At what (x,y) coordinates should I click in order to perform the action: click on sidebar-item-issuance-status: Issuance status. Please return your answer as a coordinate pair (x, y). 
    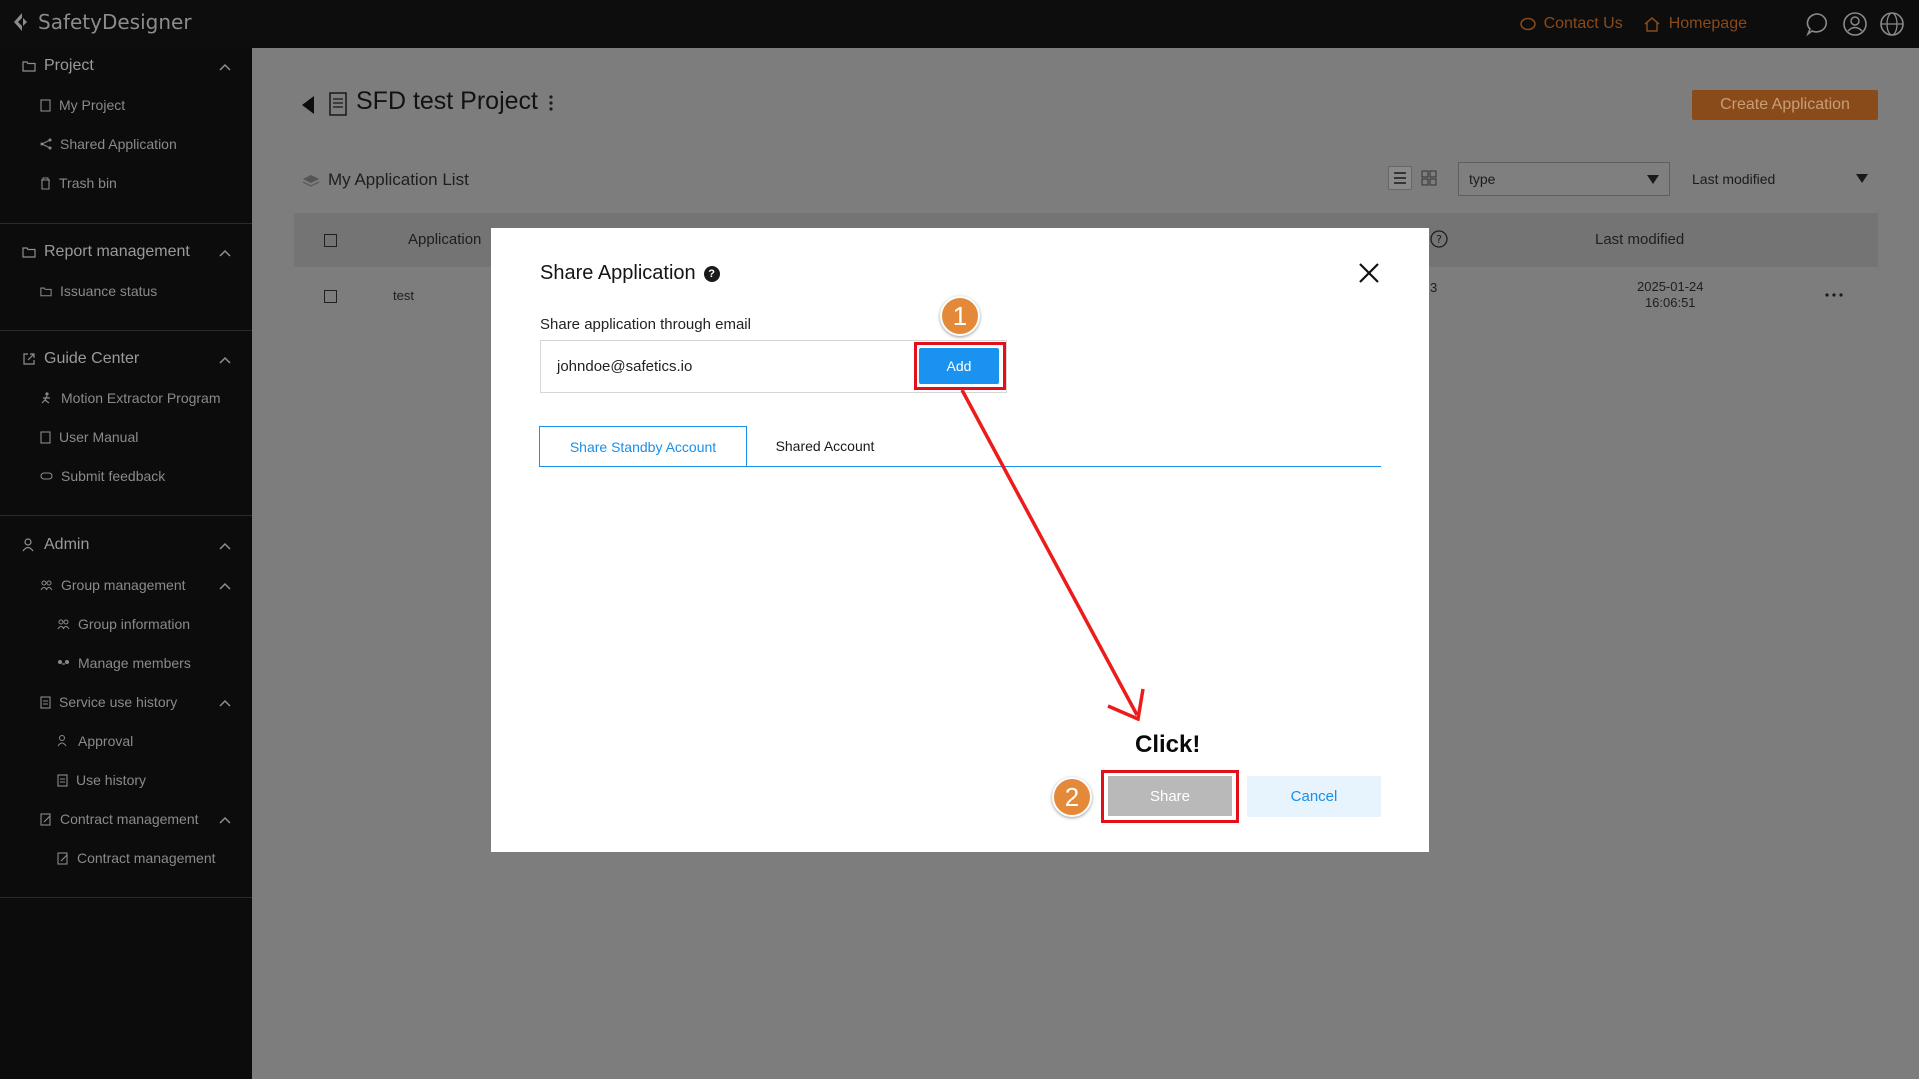
    Looking at the image, I should click on (98, 291).